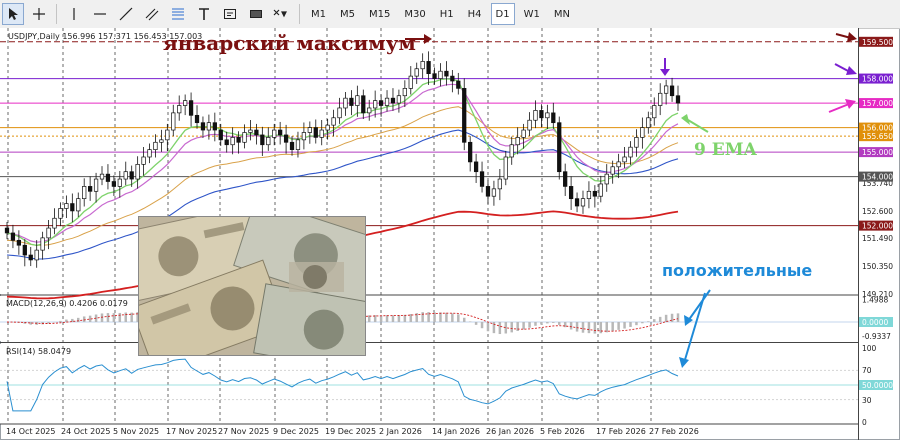 The height and width of the screenshot is (440, 900). What do you see at coordinates (869, 348) in the screenshot?
I see `rsi-tick-label: 100` at bounding box center [869, 348].